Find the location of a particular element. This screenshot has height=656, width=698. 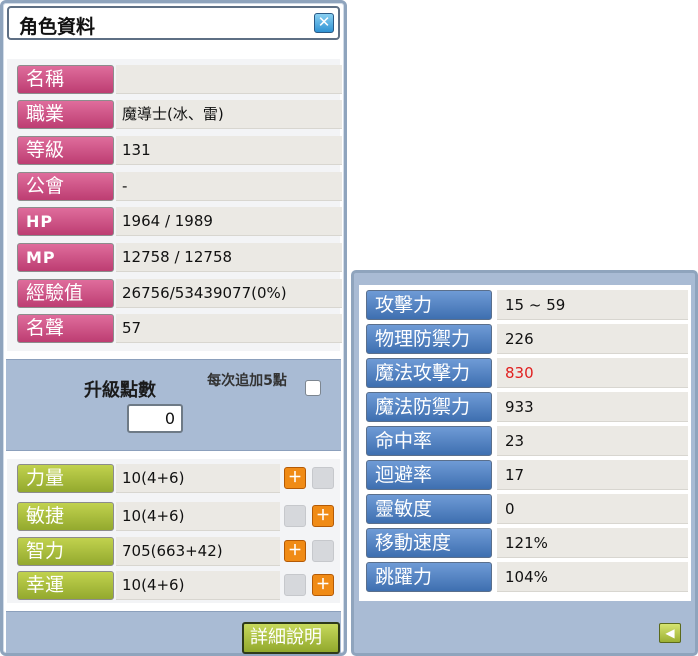

ability-points-field: 0 is located at coordinates (155, 418).